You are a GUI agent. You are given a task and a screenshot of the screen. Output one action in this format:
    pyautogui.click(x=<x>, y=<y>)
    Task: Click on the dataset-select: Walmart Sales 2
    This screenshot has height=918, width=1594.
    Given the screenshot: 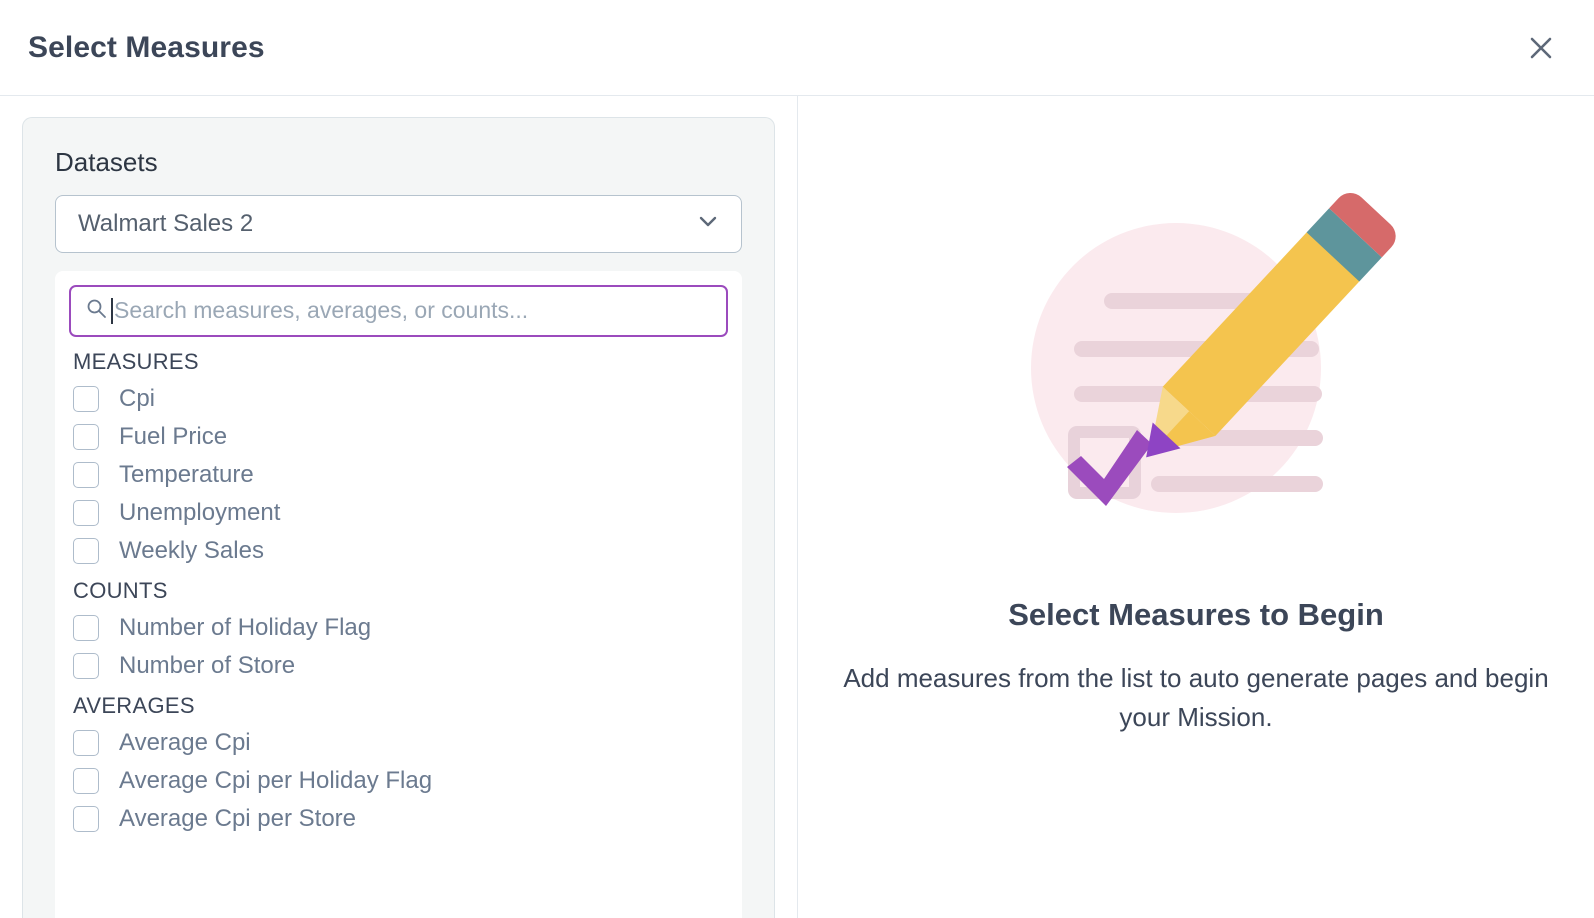 What is the action you would take?
    pyautogui.click(x=398, y=223)
    